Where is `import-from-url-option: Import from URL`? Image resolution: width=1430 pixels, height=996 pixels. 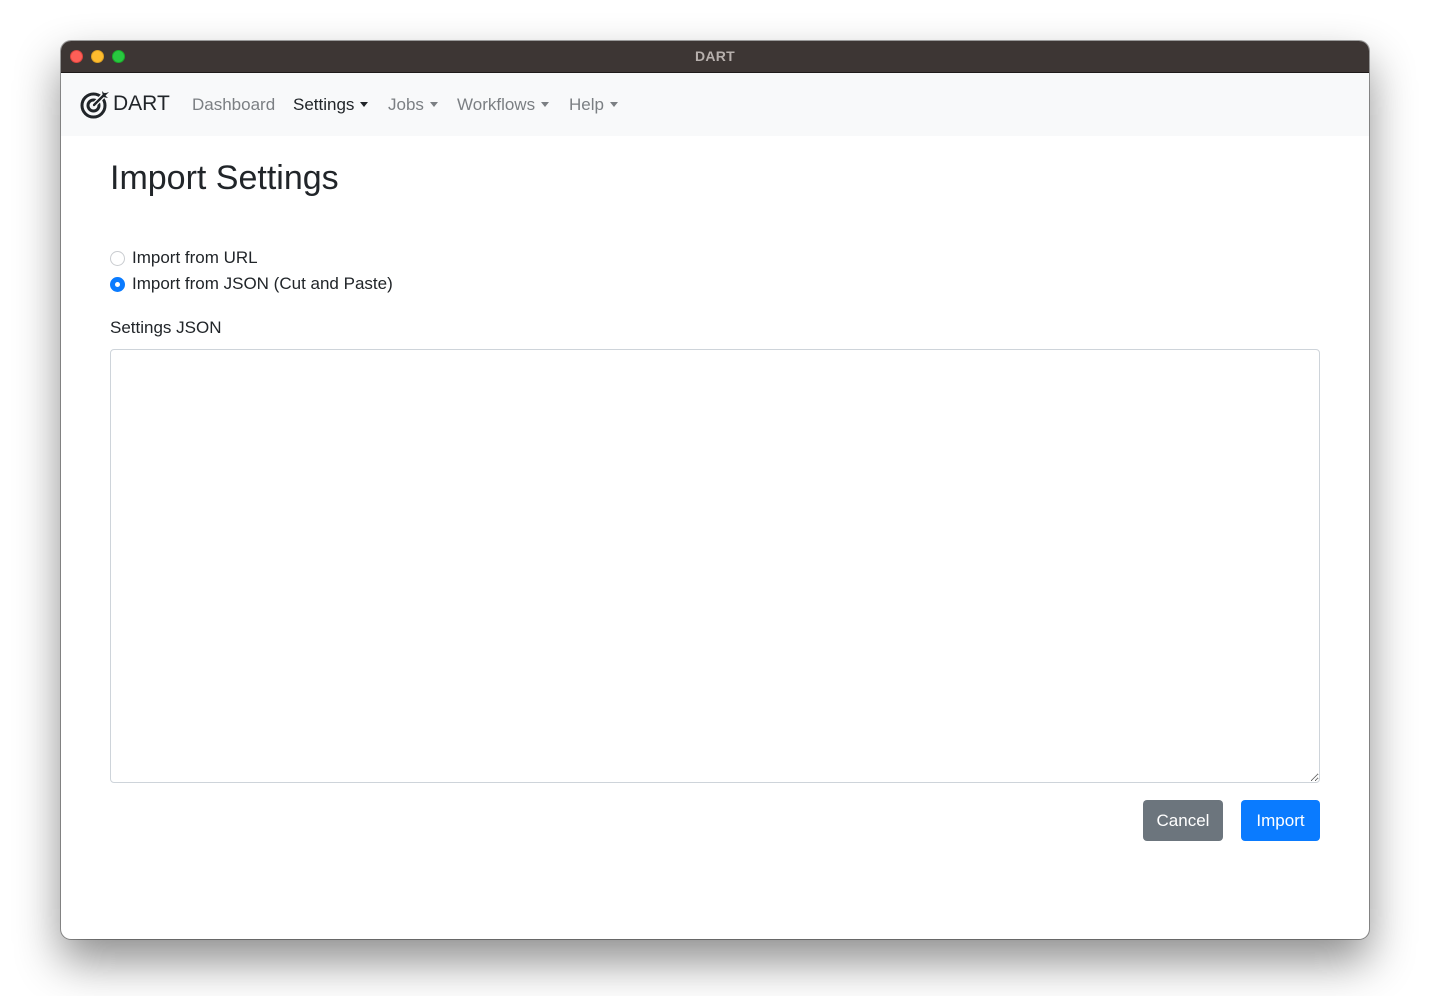
import-from-url-option: Import from URL is located at coordinates (184, 258).